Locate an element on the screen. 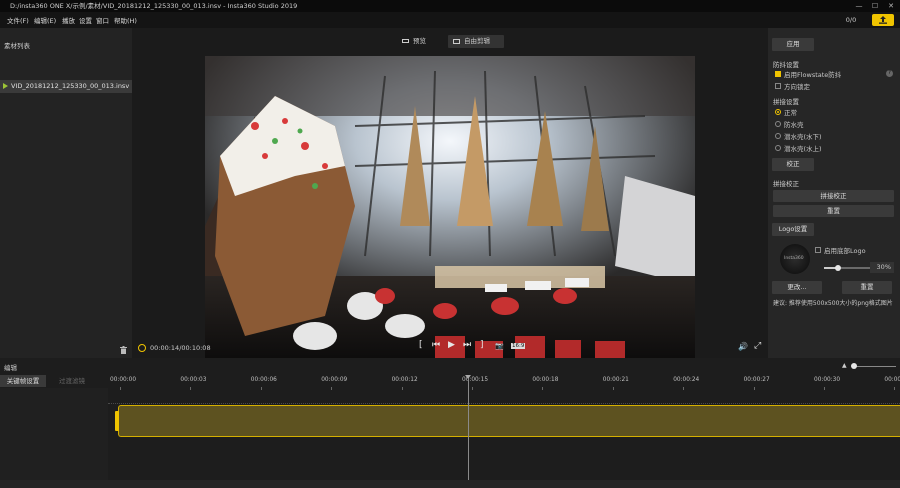 Image resolution: width=900 pixels, height=488 pixels. tab-transition-filter: 过渡滤镜 is located at coordinates (72, 381).